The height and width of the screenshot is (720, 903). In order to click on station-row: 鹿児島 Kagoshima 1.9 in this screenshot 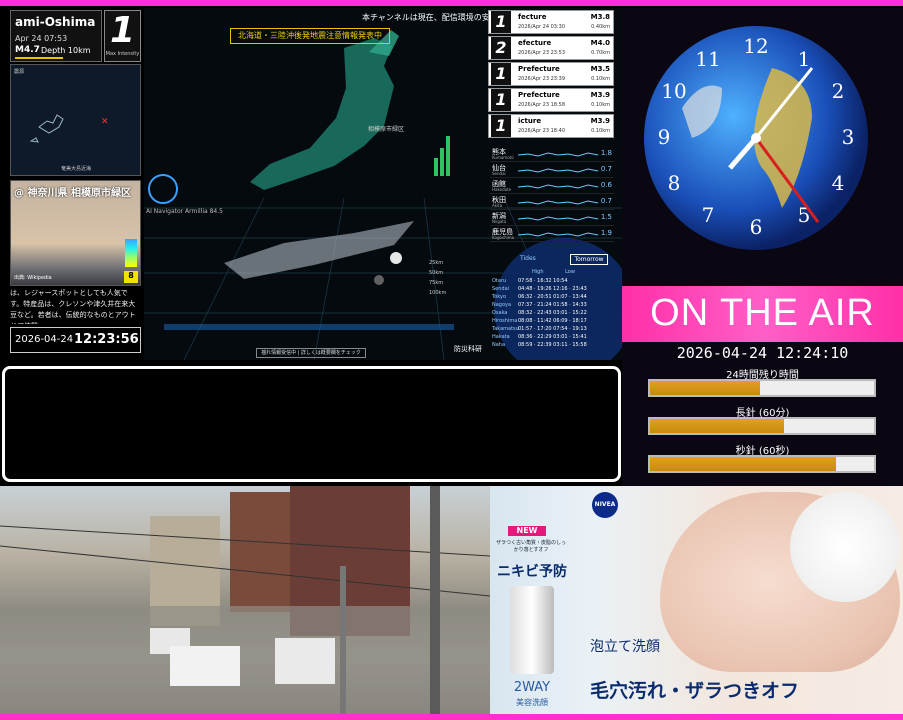, I will do `click(552, 234)`.